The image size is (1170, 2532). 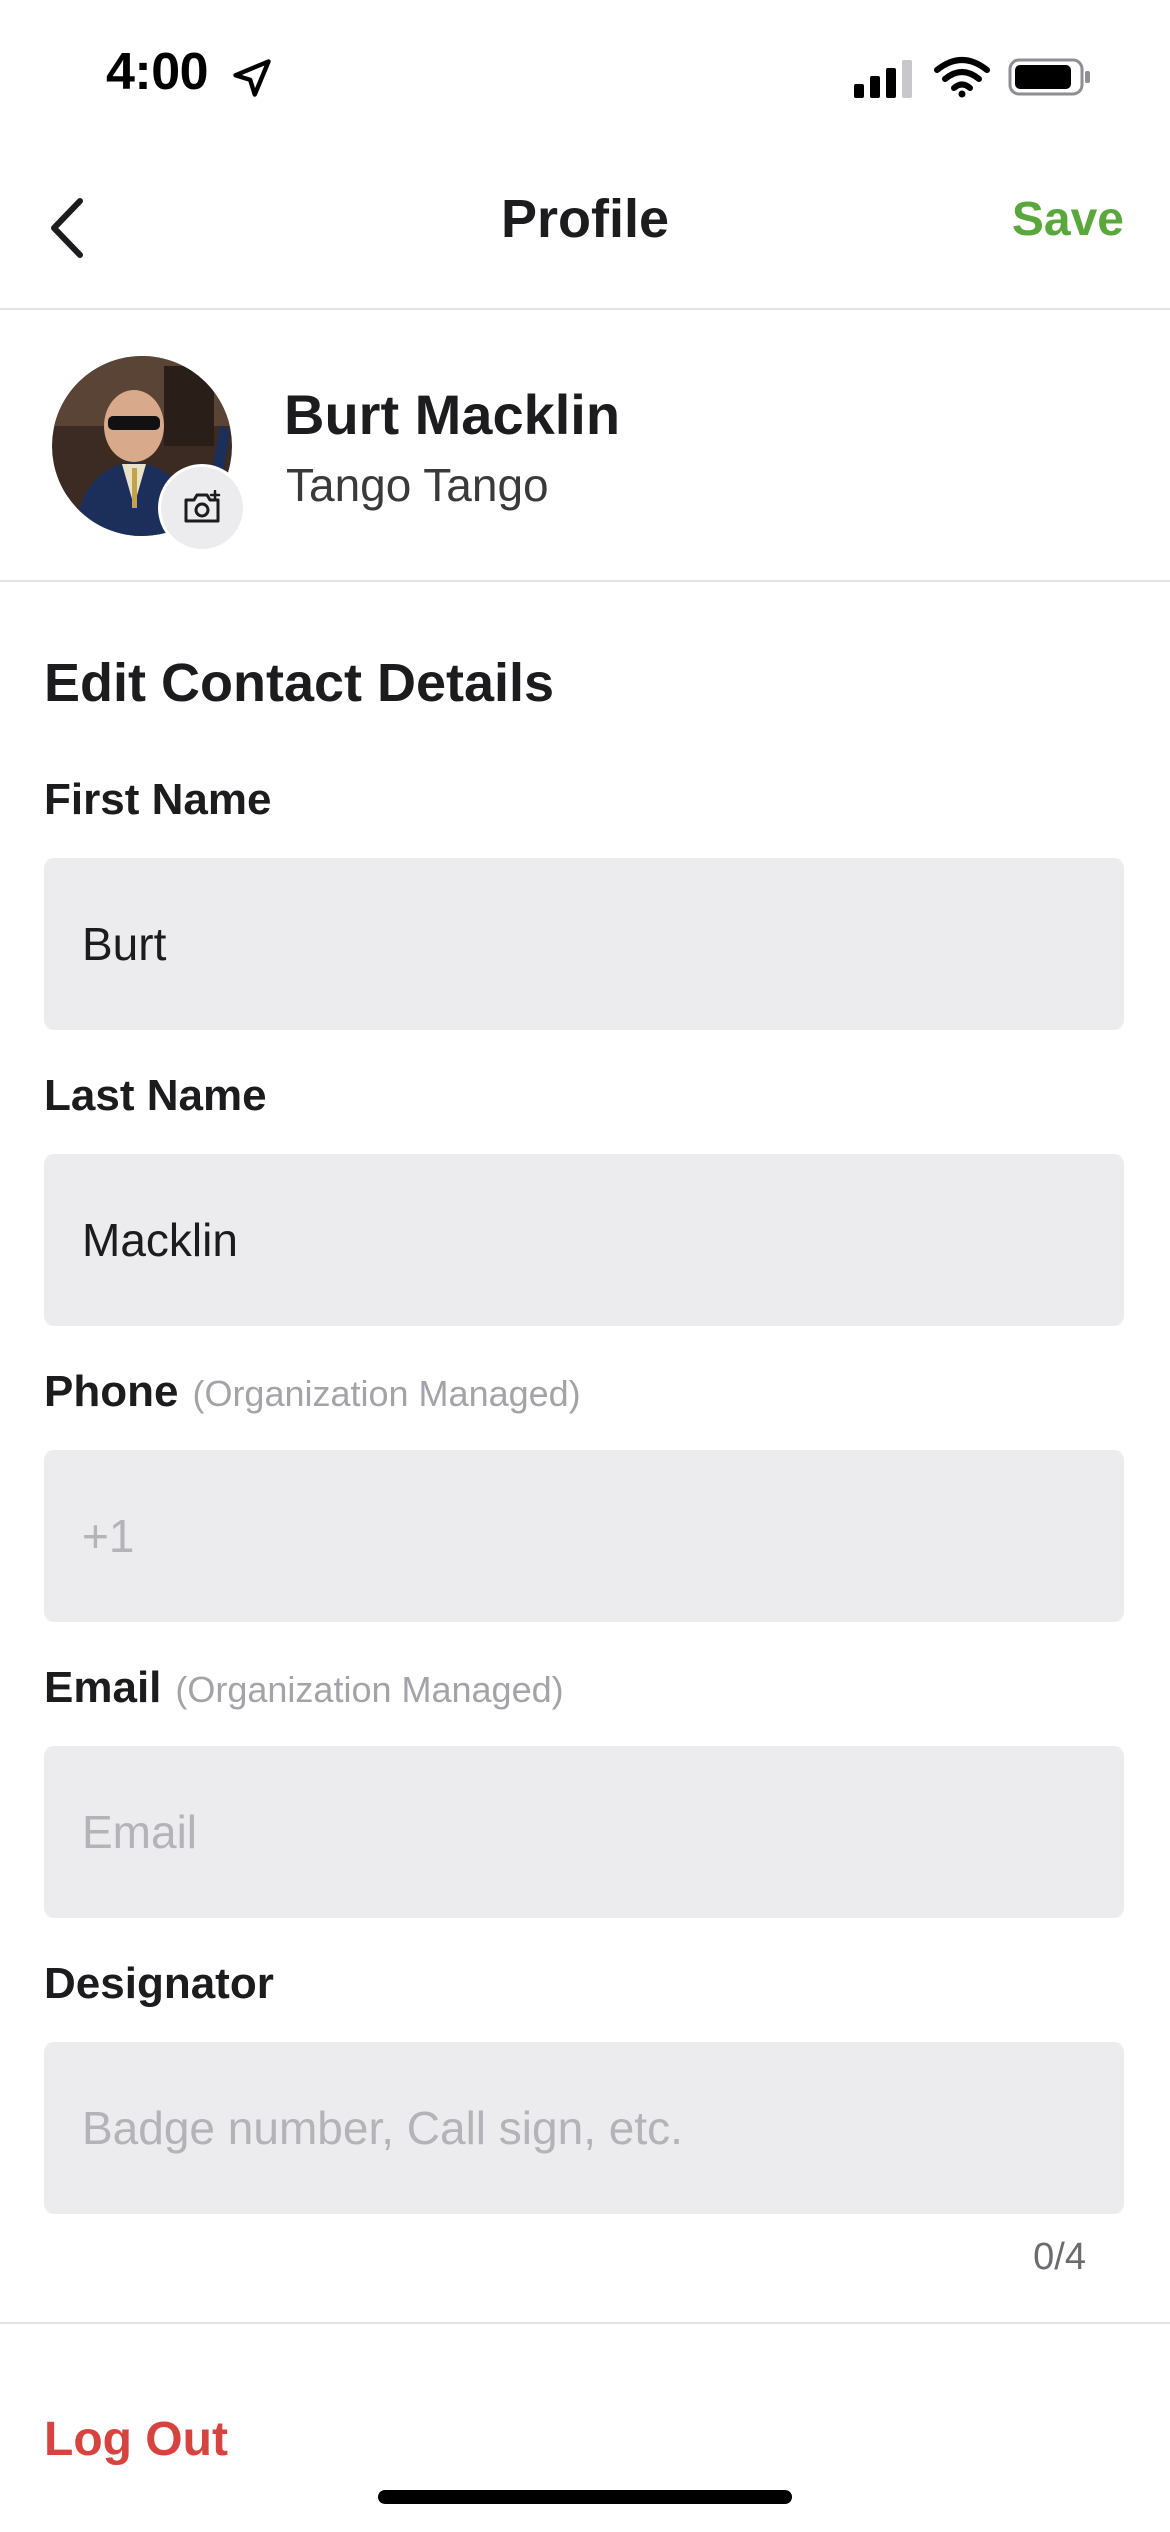 I want to click on email-managed-note: (Organization Managed), so click(x=369, y=1689).